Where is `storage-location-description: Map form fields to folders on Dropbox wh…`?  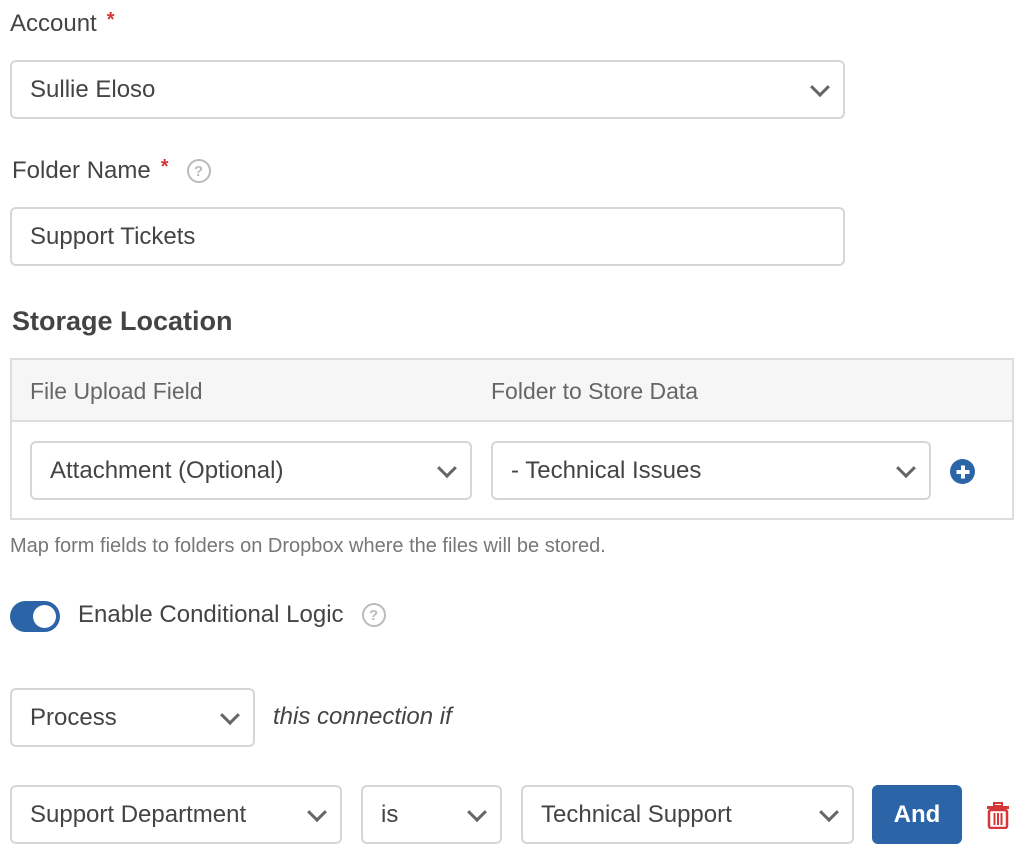
storage-location-description: Map form fields to folders on Dropbox wh… is located at coordinates (308, 546).